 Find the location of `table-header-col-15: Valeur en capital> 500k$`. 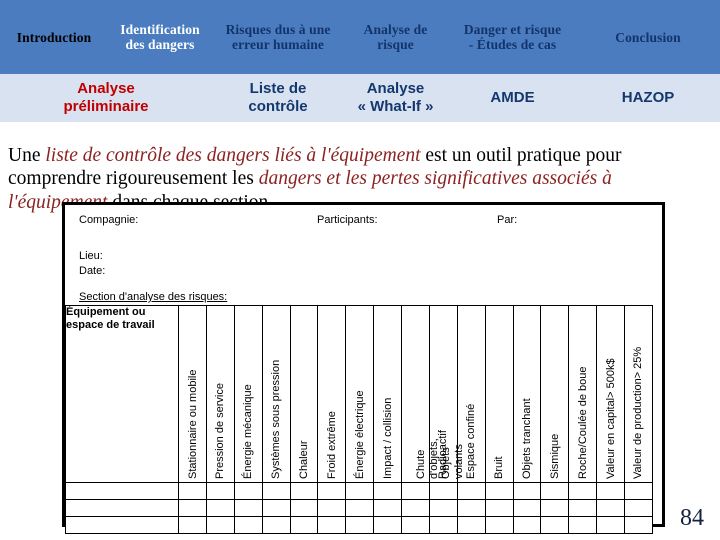

table-header-col-15: Valeur en capital> 500k$ is located at coordinates (610, 394).